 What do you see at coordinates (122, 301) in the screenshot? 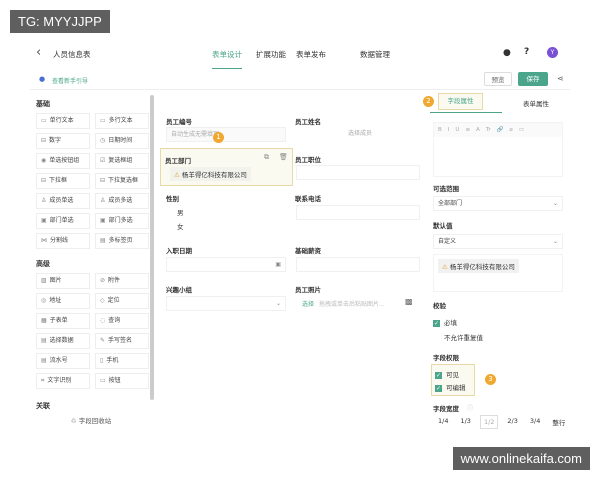
I see `component-item: ◇ 定位` at bounding box center [122, 301].